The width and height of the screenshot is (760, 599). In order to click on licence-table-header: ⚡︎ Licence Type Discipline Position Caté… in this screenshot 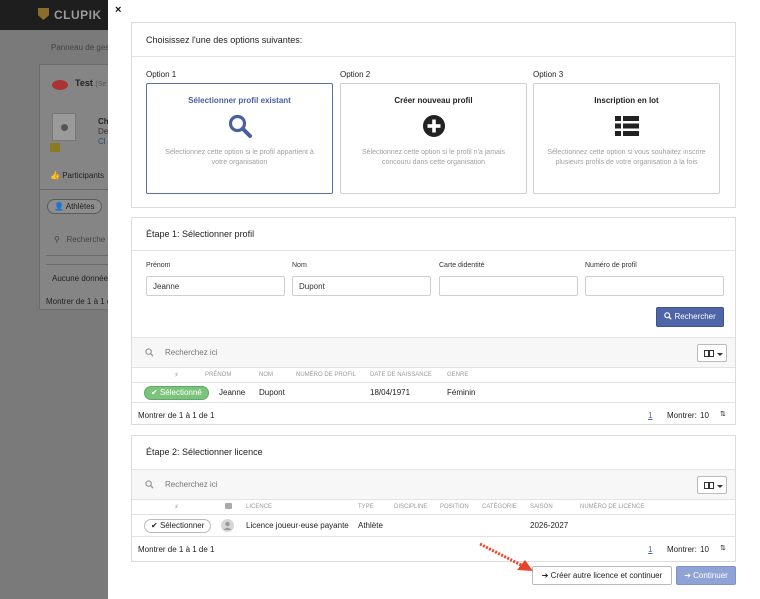, I will do `click(433, 507)`.